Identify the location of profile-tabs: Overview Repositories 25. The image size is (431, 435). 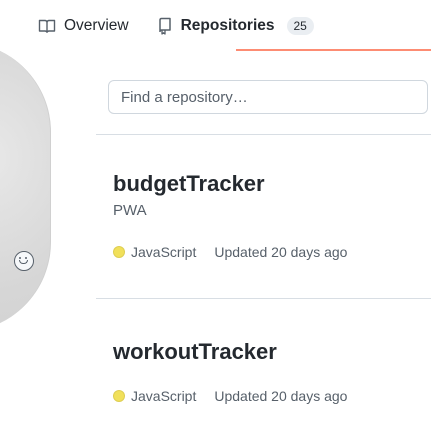
(176, 26).